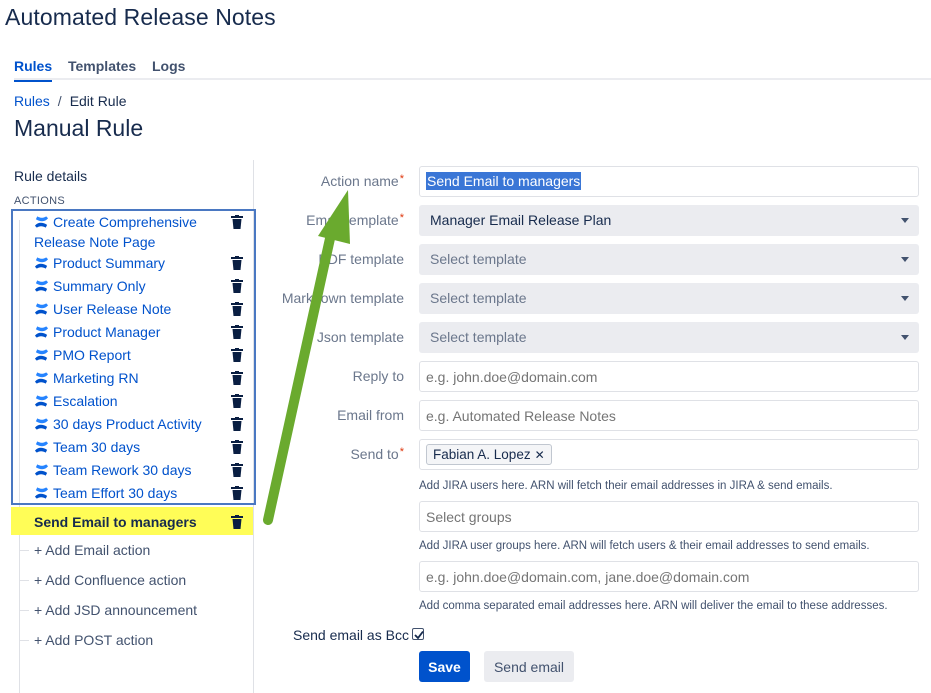 This screenshot has width=931, height=693. What do you see at coordinates (669, 298) in the screenshot?
I see `markdown-template-select: Select template` at bounding box center [669, 298].